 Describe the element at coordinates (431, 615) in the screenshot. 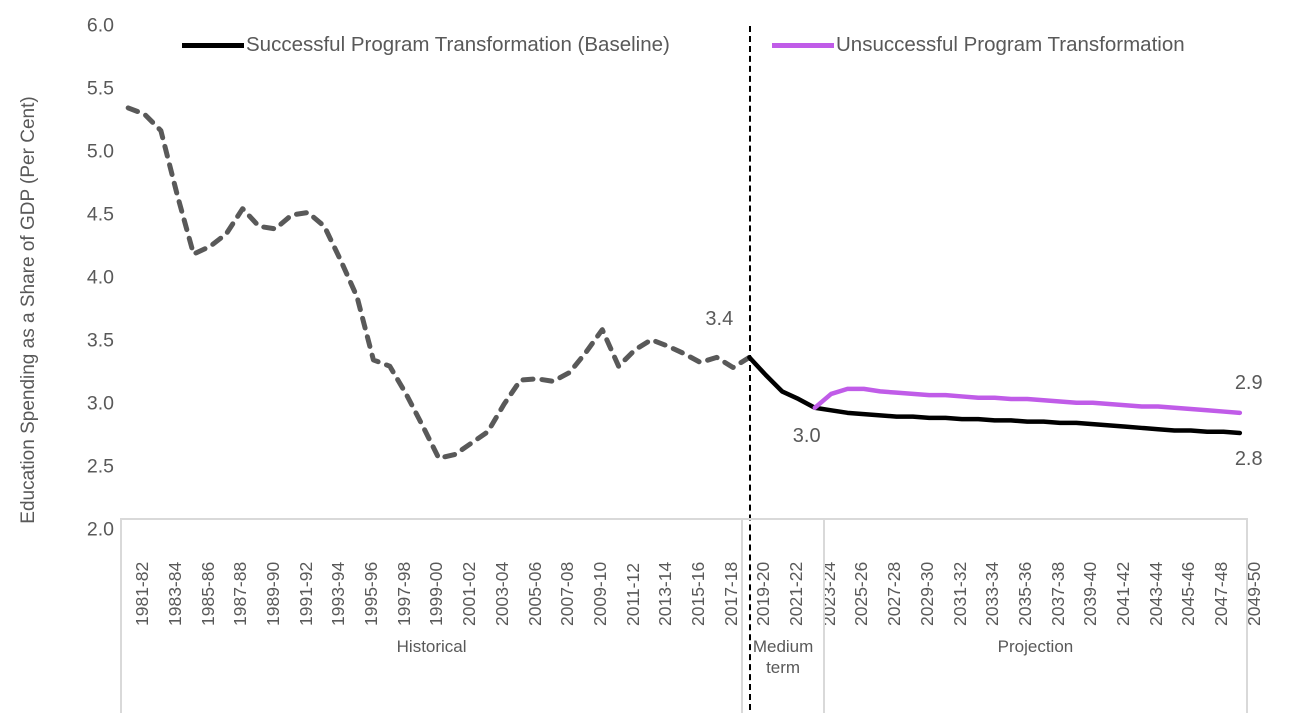

I see `period-band-historical: Historical` at that location.